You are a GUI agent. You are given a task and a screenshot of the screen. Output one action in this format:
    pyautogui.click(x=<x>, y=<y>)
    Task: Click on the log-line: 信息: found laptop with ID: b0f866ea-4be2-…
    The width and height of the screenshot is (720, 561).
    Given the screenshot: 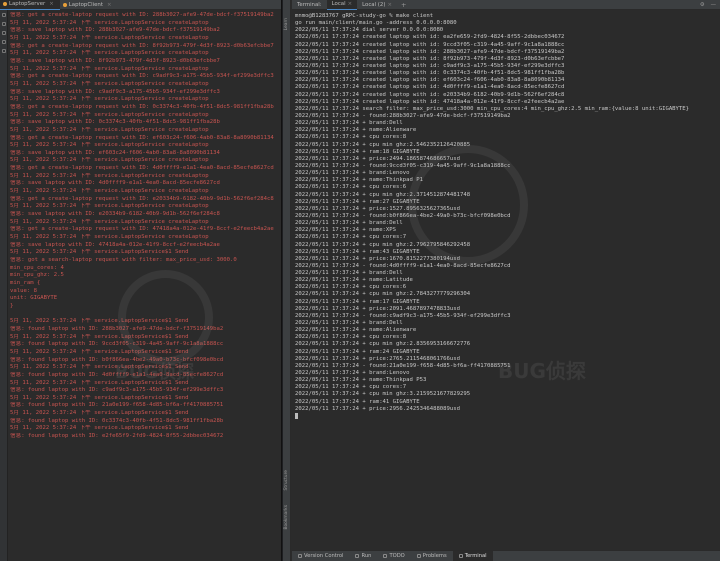 What is the action you would take?
    pyautogui.click(x=117, y=359)
    